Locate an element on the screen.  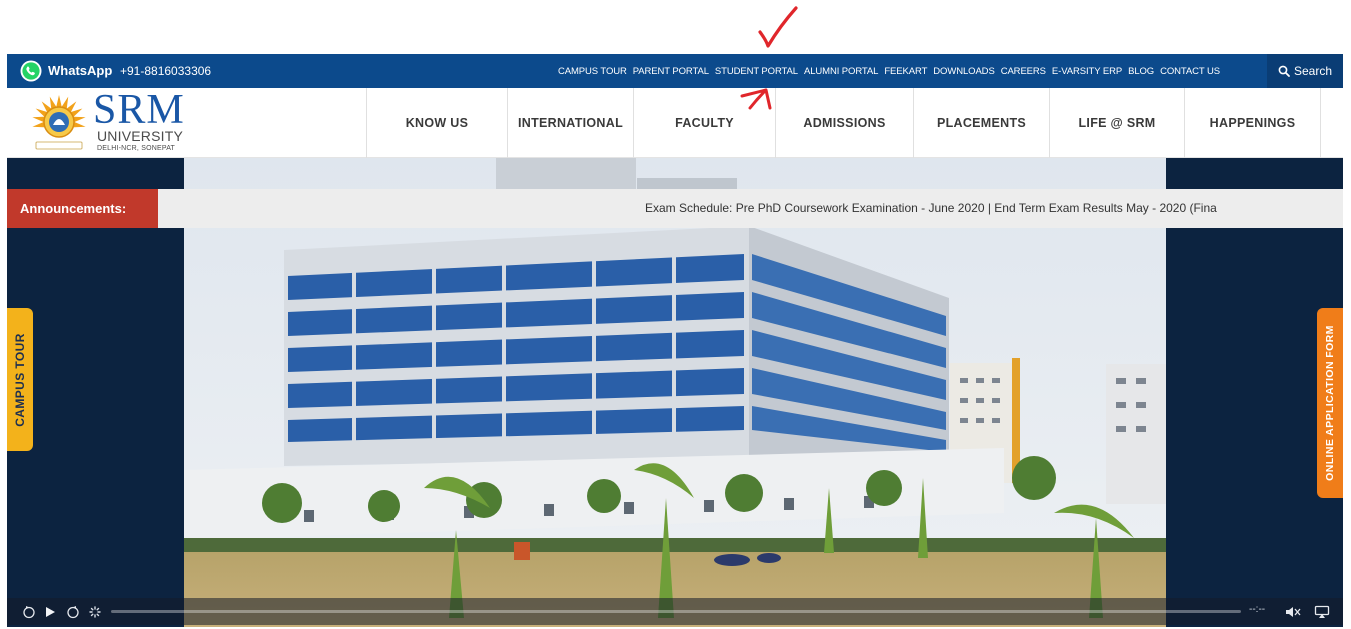
video-time: --:-- is located at coordinates (1257, 609).